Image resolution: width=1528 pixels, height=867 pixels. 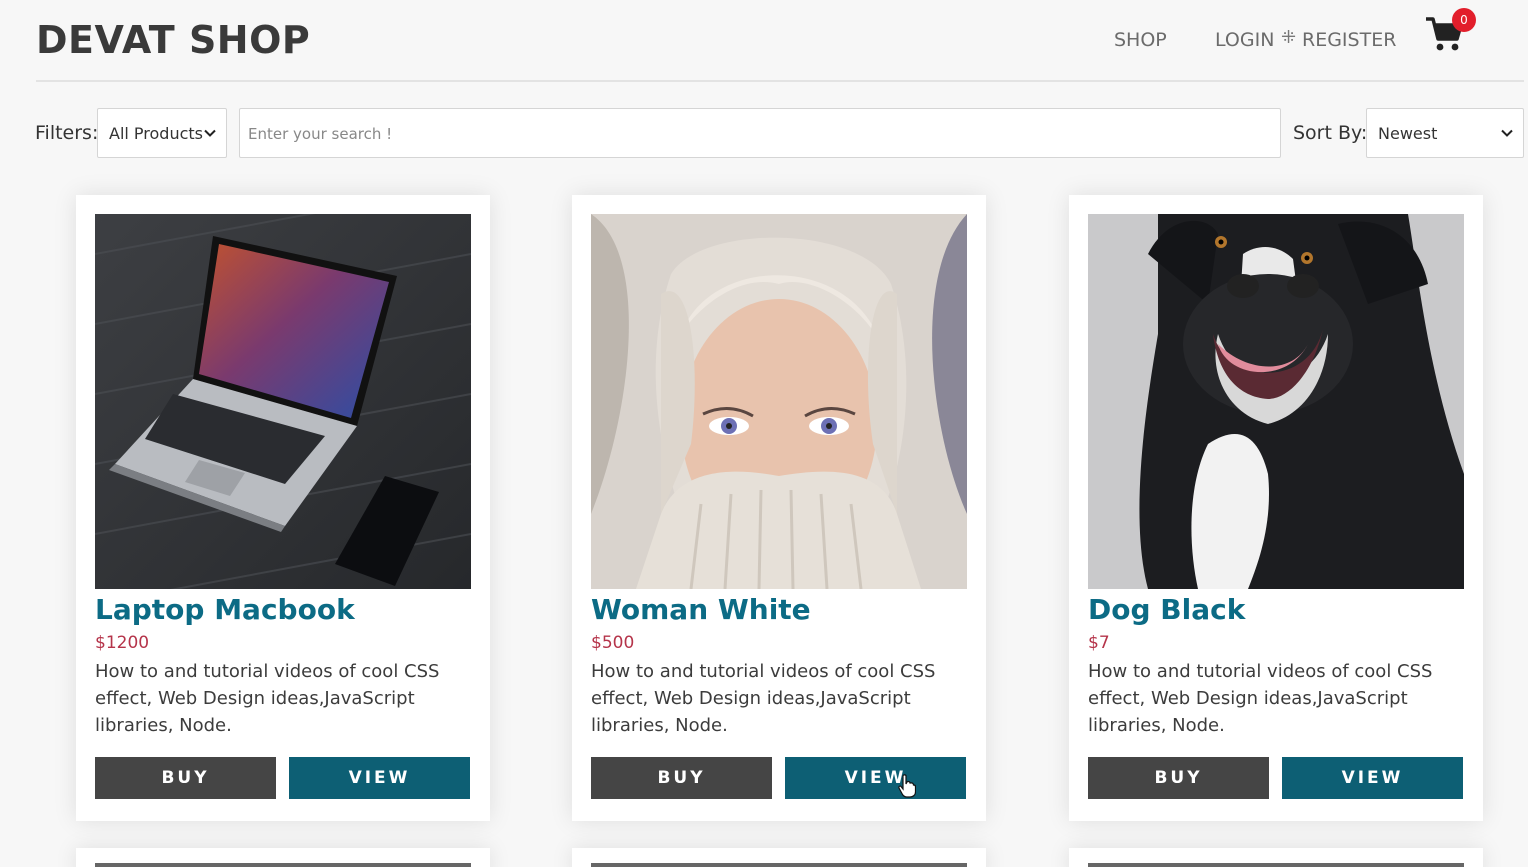 What do you see at coordinates (122, 643) in the screenshot?
I see `product-price: $1200` at bounding box center [122, 643].